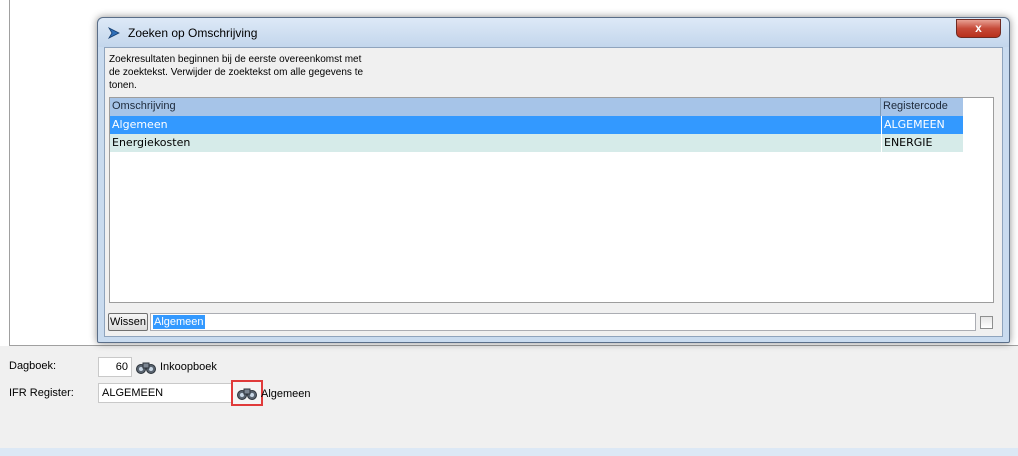 The image size is (1018, 456). I want to click on dialog-arrow-icon, so click(113, 33).